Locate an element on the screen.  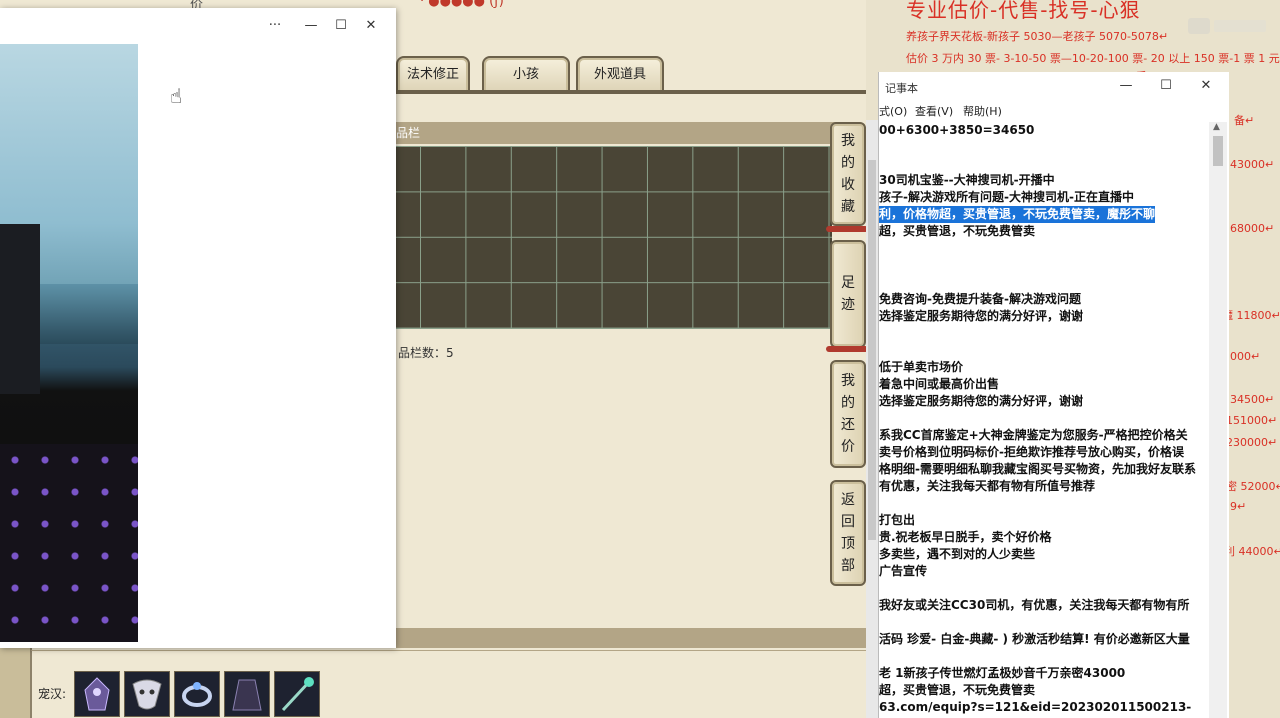
cloak-icon is located at coordinates (247, 694).